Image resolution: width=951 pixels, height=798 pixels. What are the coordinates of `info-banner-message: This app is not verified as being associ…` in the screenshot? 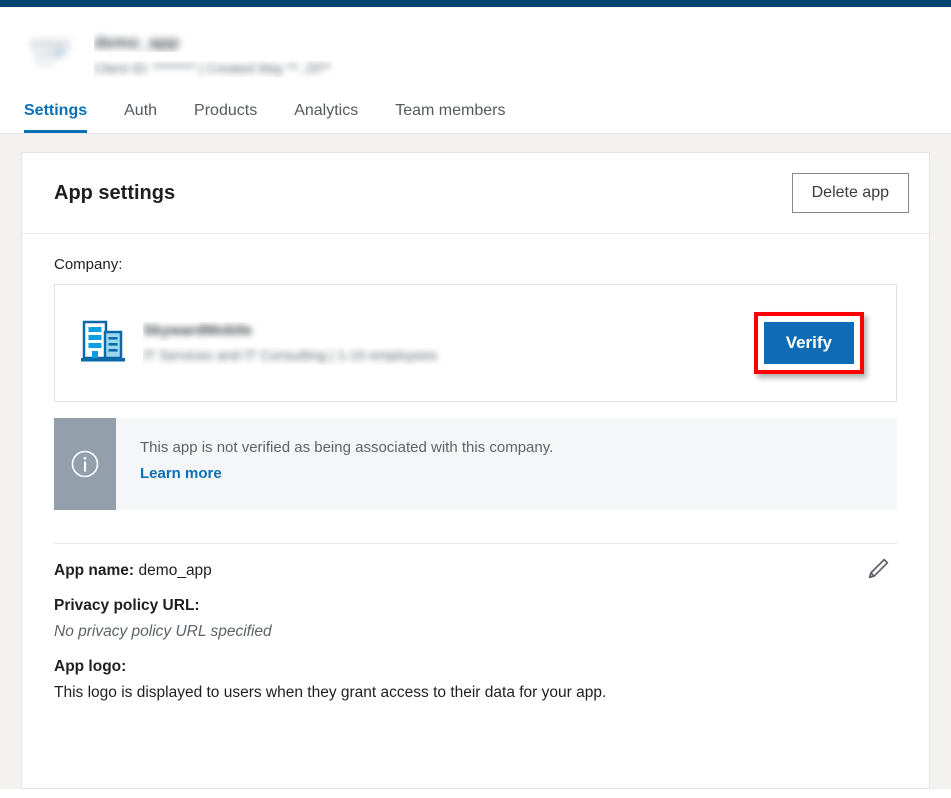 It's located at (347, 447).